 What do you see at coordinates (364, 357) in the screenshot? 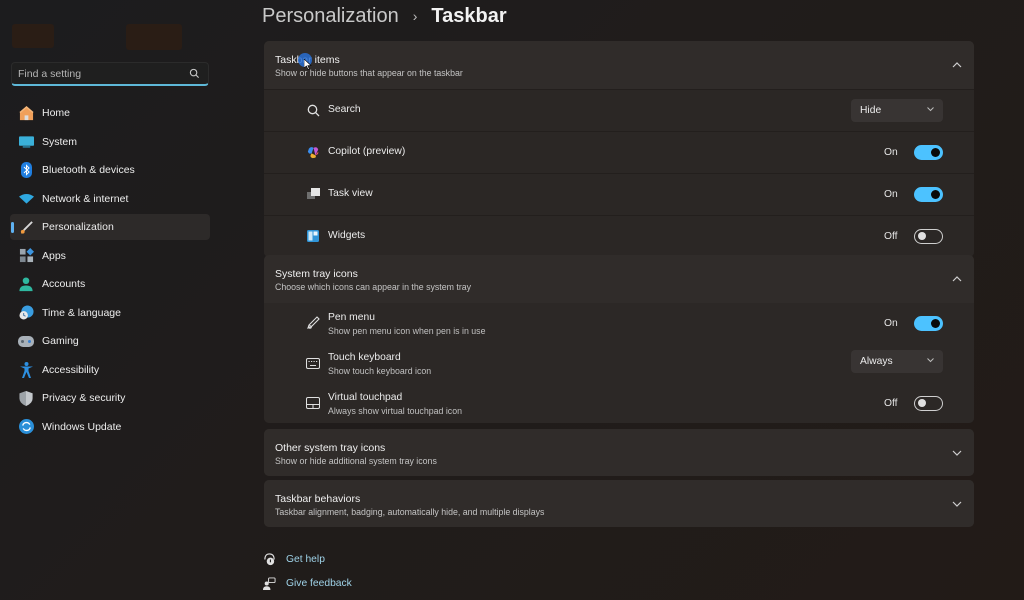
I see `setting-label: Touch keyboard` at bounding box center [364, 357].